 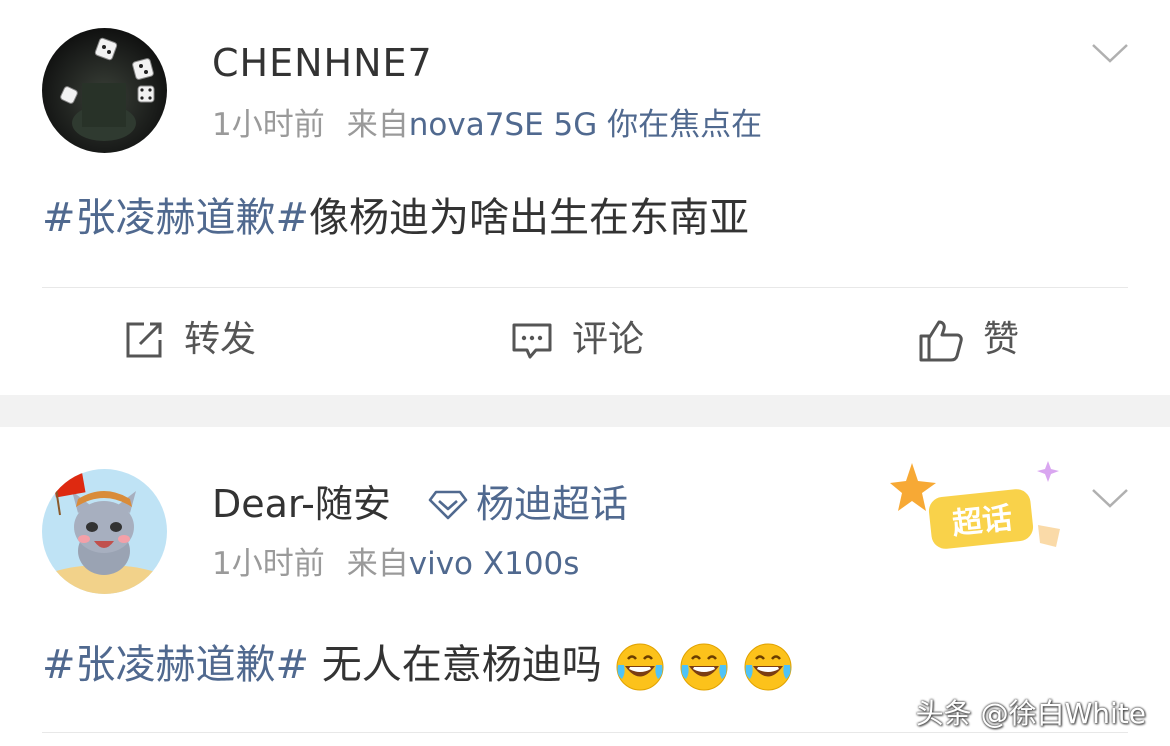 I want to click on post-text: 像杨迪为啥出生在东南亚, so click(x=529, y=218).